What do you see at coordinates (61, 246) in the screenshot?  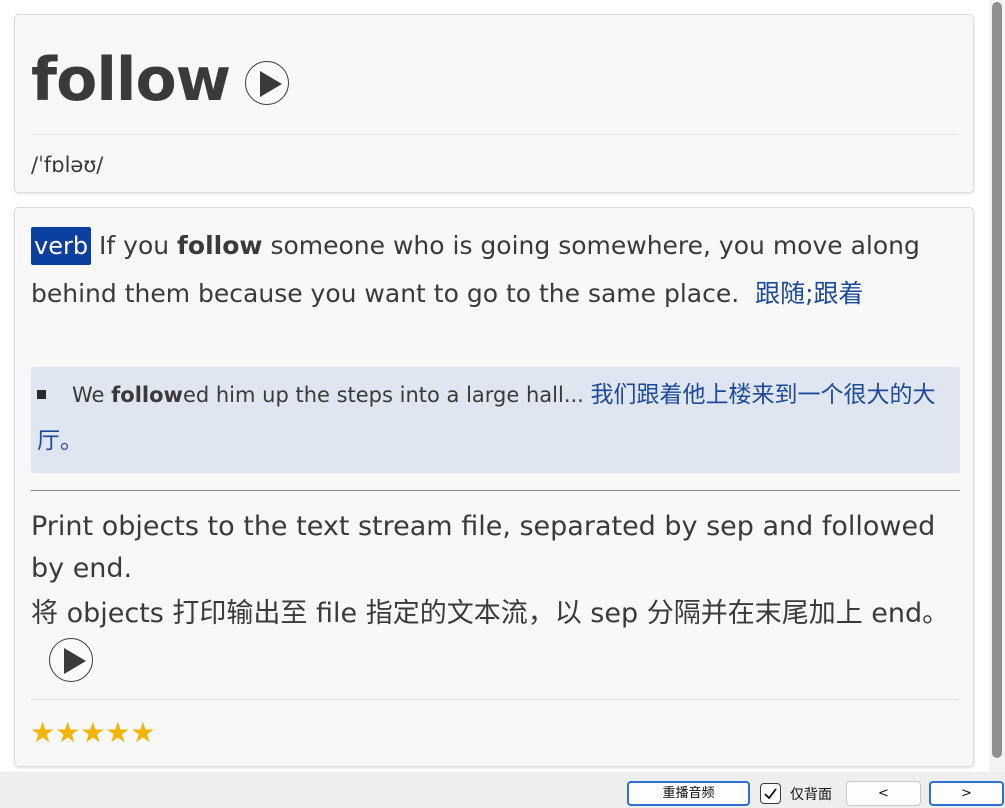 I see `pos-badge: verb` at bounding box center [61, 246].